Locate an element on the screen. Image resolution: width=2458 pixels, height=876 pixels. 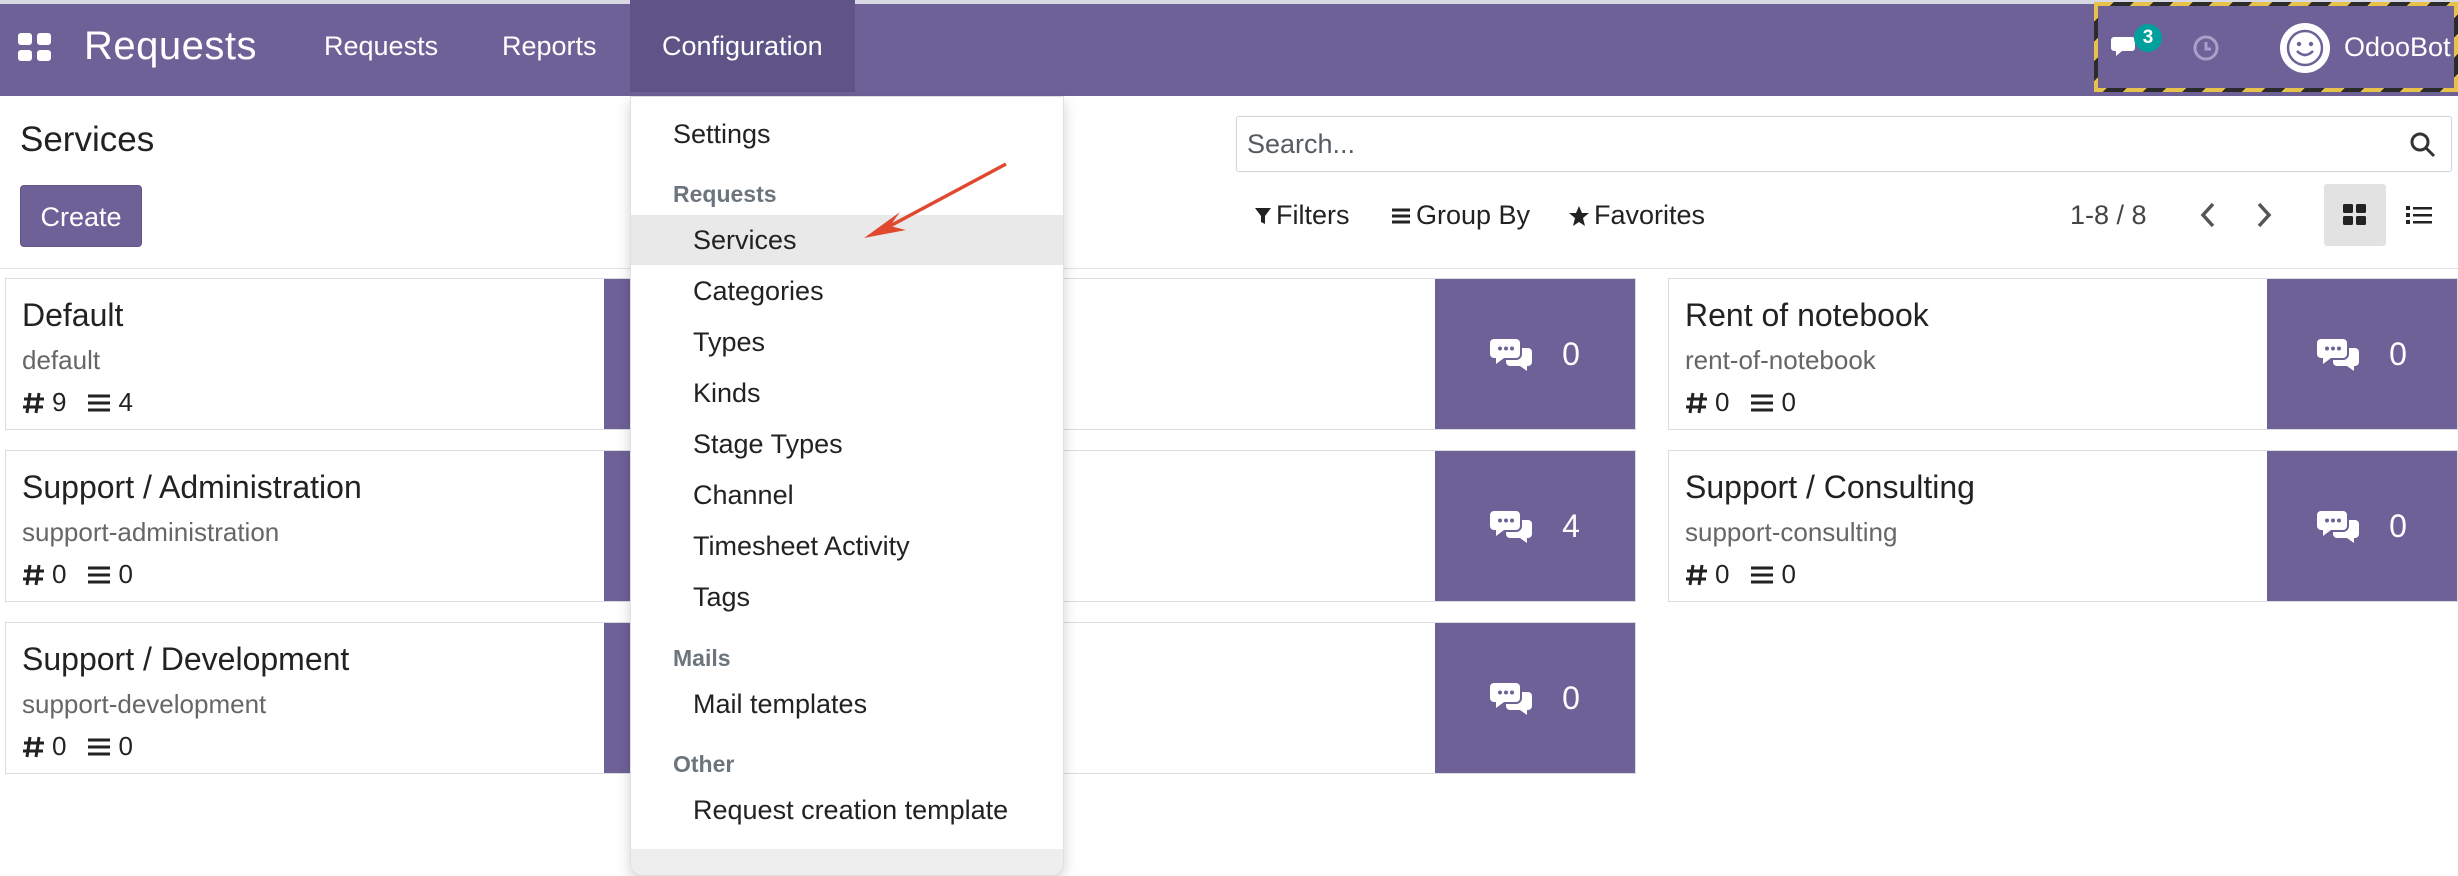
favorites-button: Favorites is located at coordinates (1636, 215).